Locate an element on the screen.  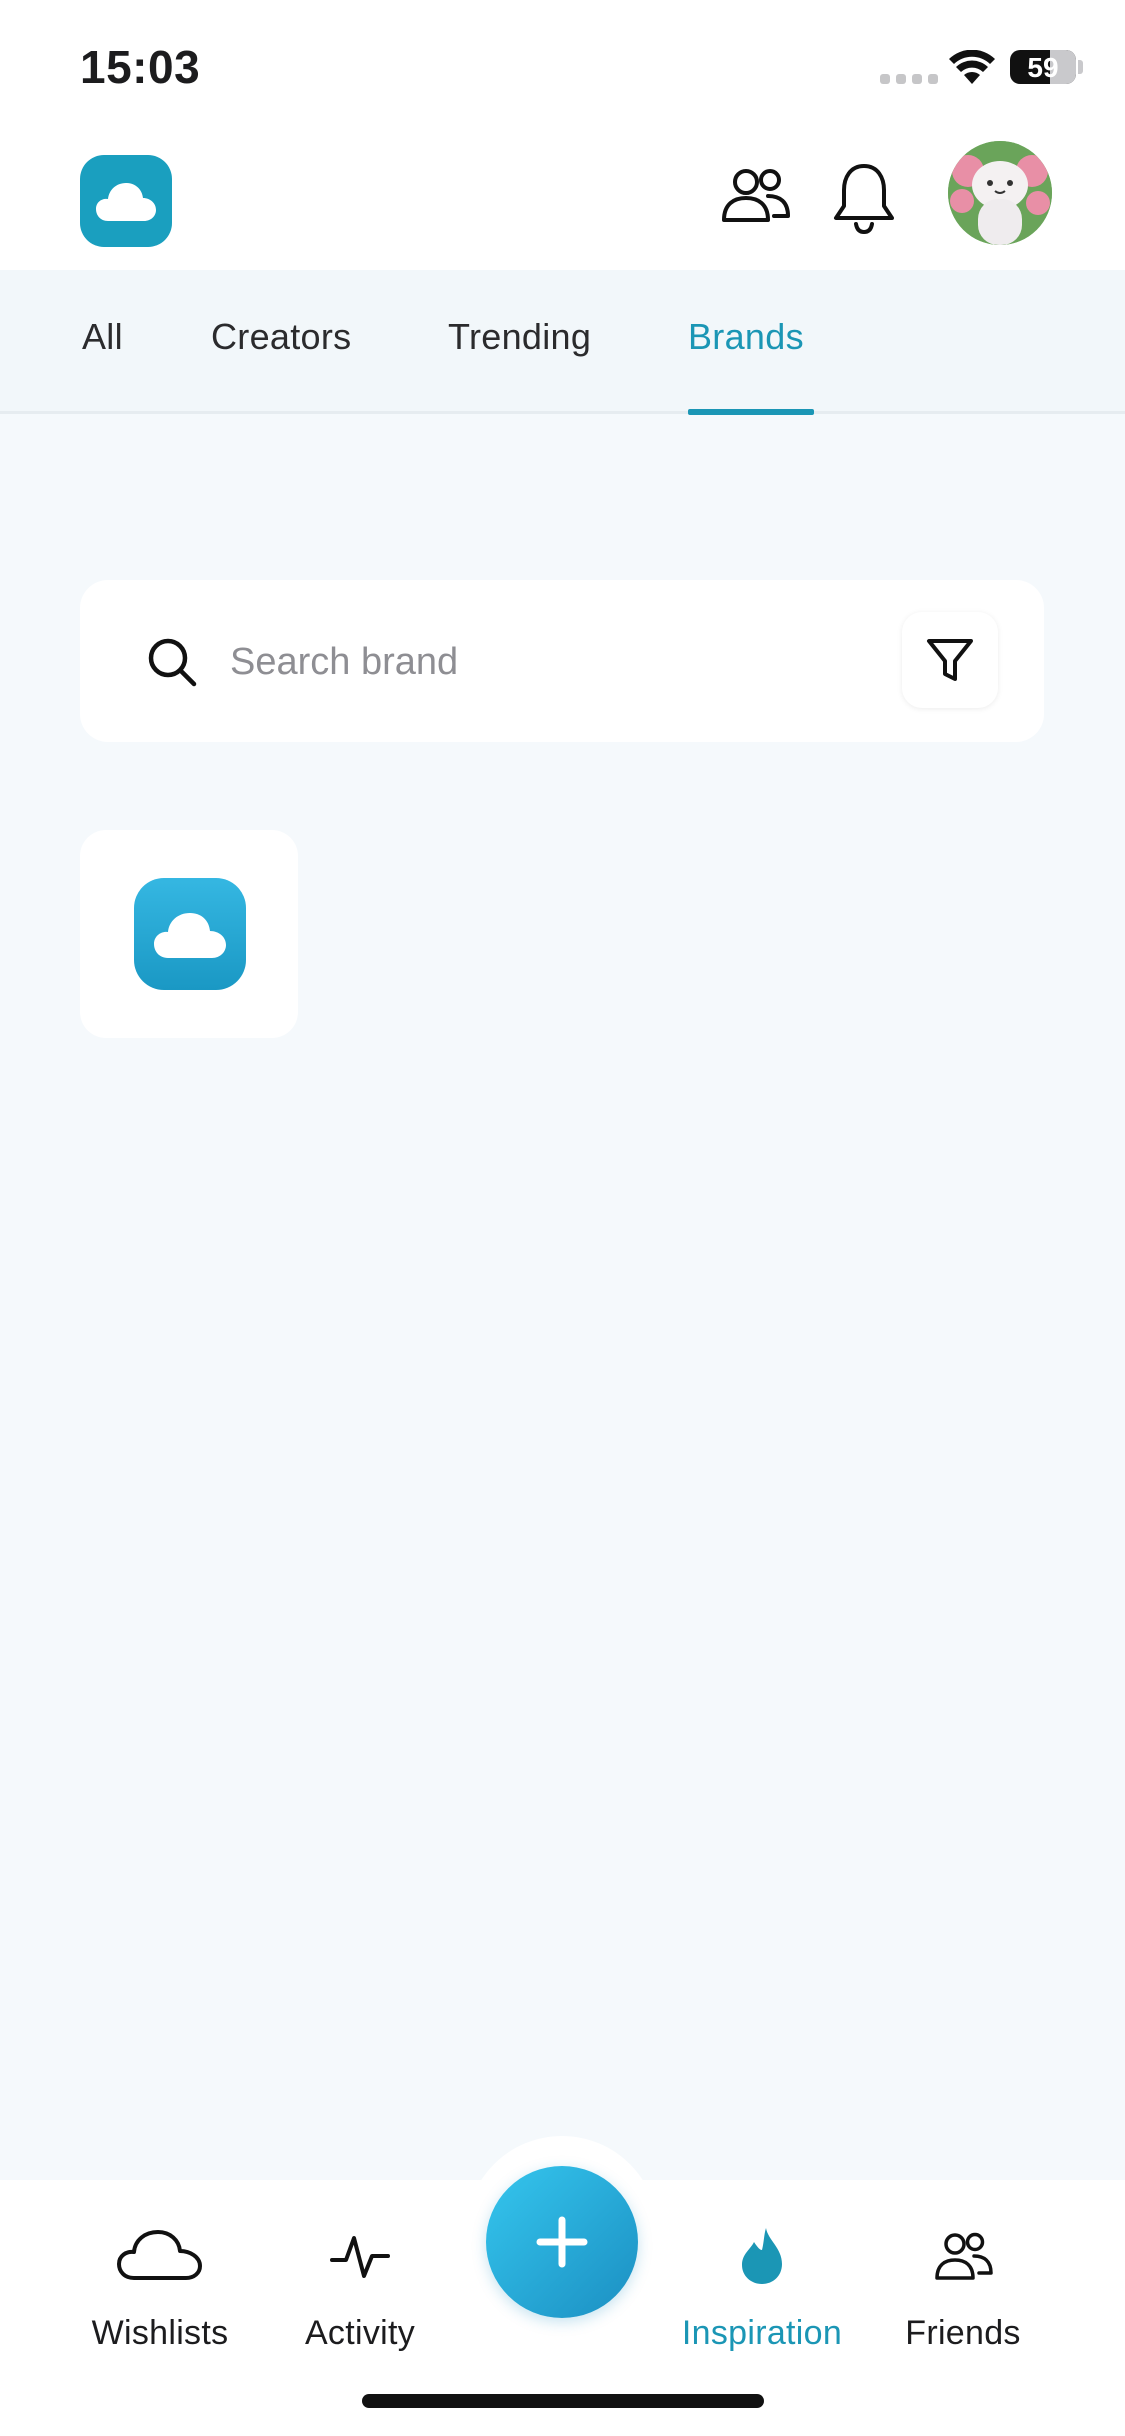
plus-icon is located at coordinates (562, 2242).